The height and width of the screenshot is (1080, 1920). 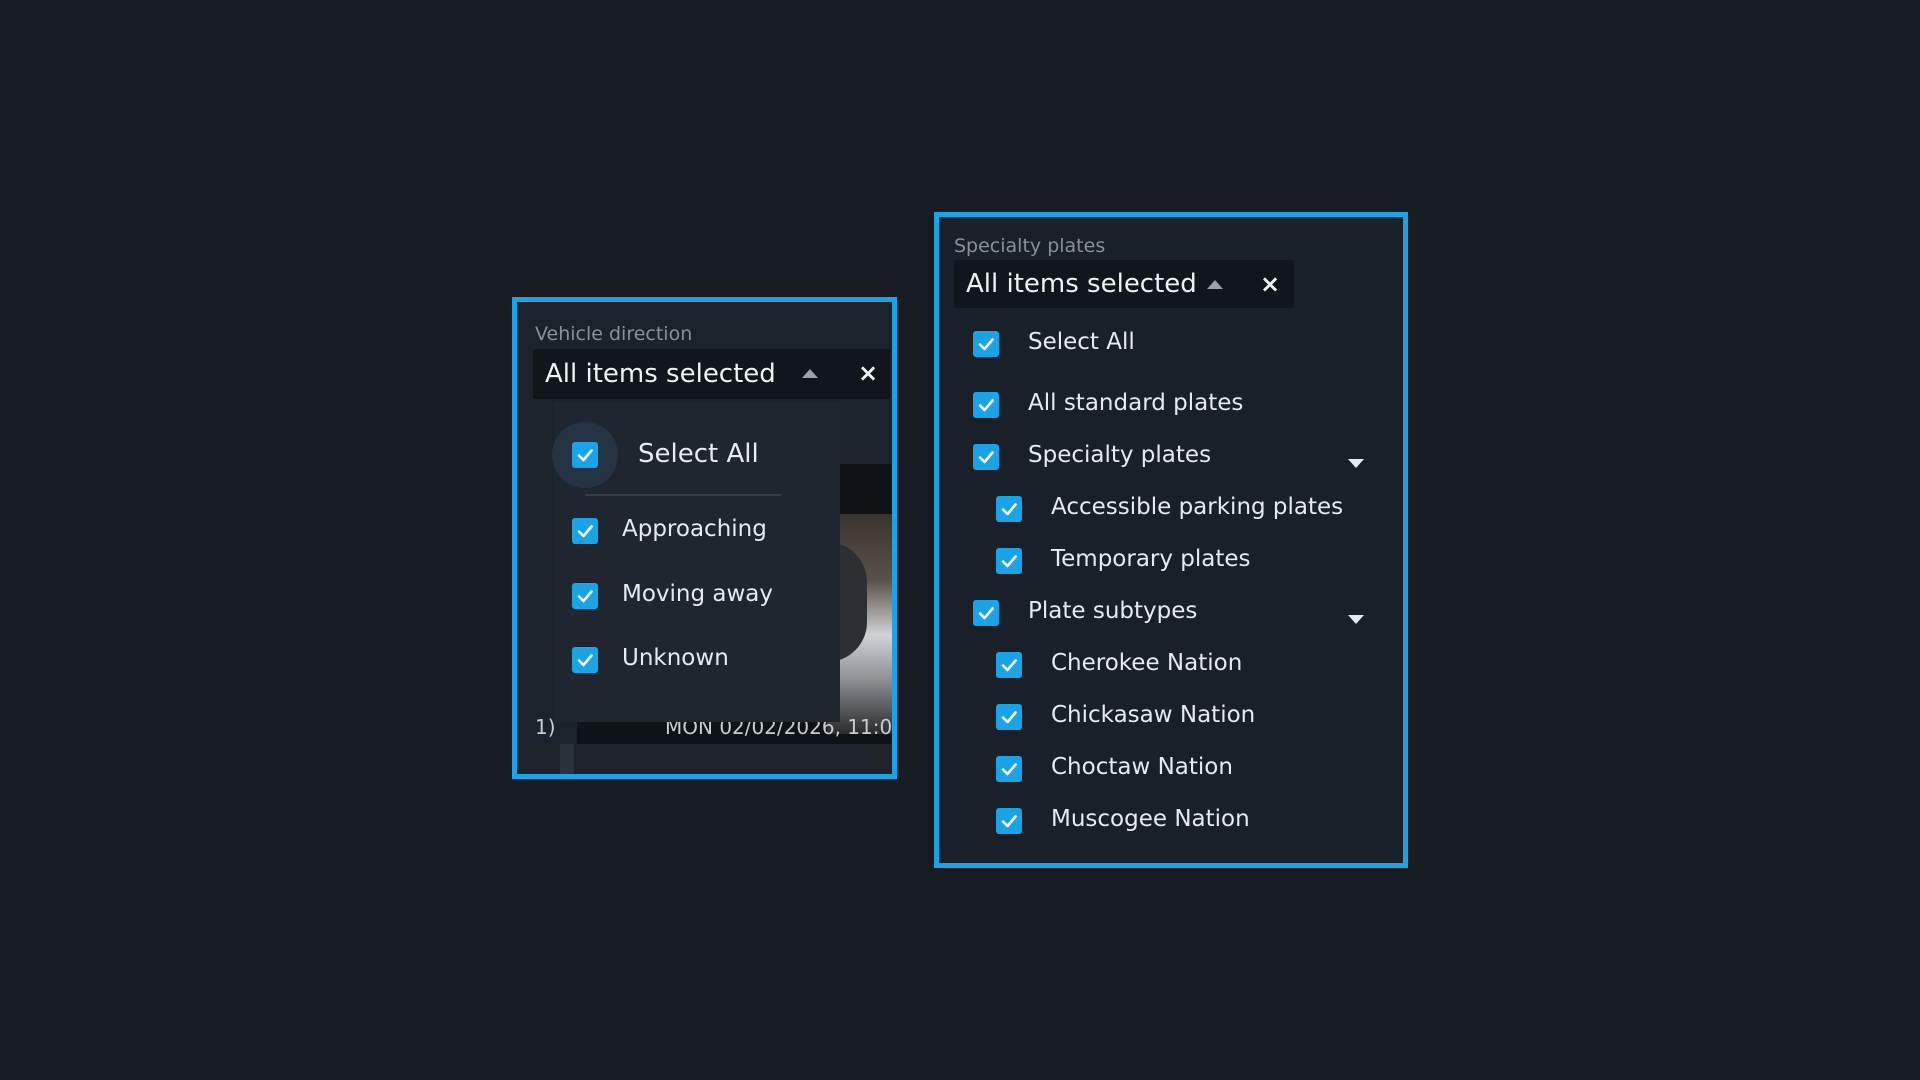 I want to click on option-label-moving-away: Moving away, so click(x=698, y=594).